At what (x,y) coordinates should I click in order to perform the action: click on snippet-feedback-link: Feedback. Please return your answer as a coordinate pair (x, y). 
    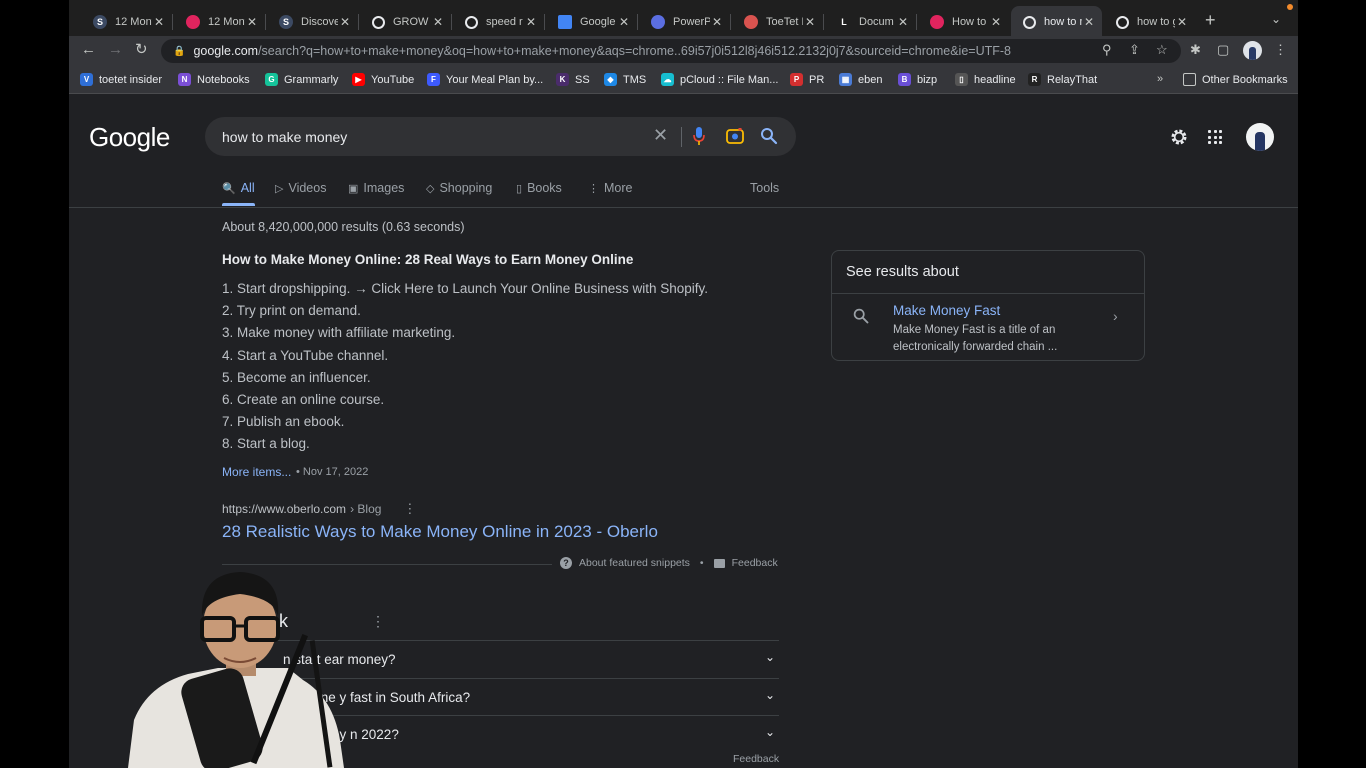
    Looking at the image, I should click on (755, 563).